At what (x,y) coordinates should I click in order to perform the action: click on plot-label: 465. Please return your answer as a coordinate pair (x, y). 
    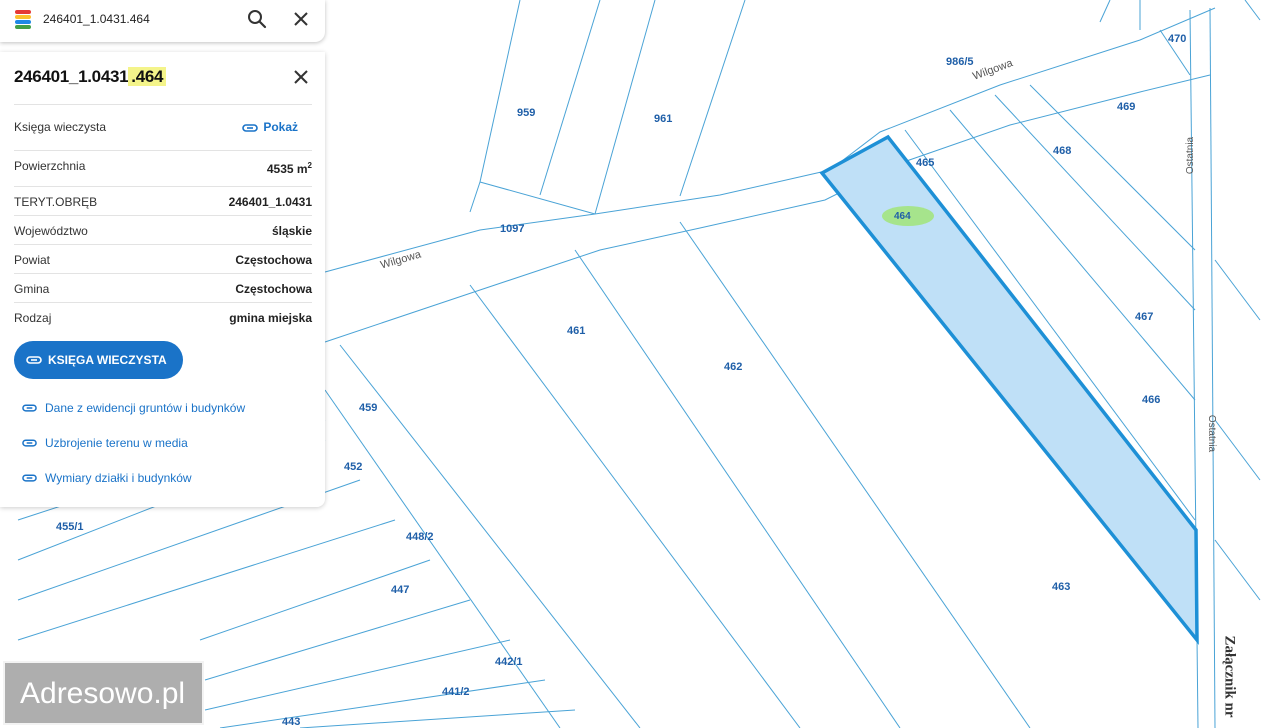
    Looking at the image, I should click on (925, 163).